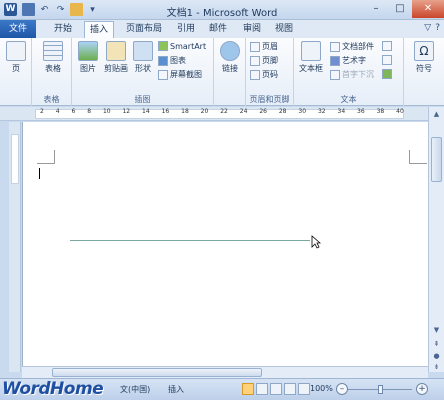 The height and width of the screenshot is (400, 444). I want to click on ruler-numbers: 2 4 6 8 10 12 14 16 18 20 22 24 26 28 30 32 34 36 38 40, so click(222, 111).